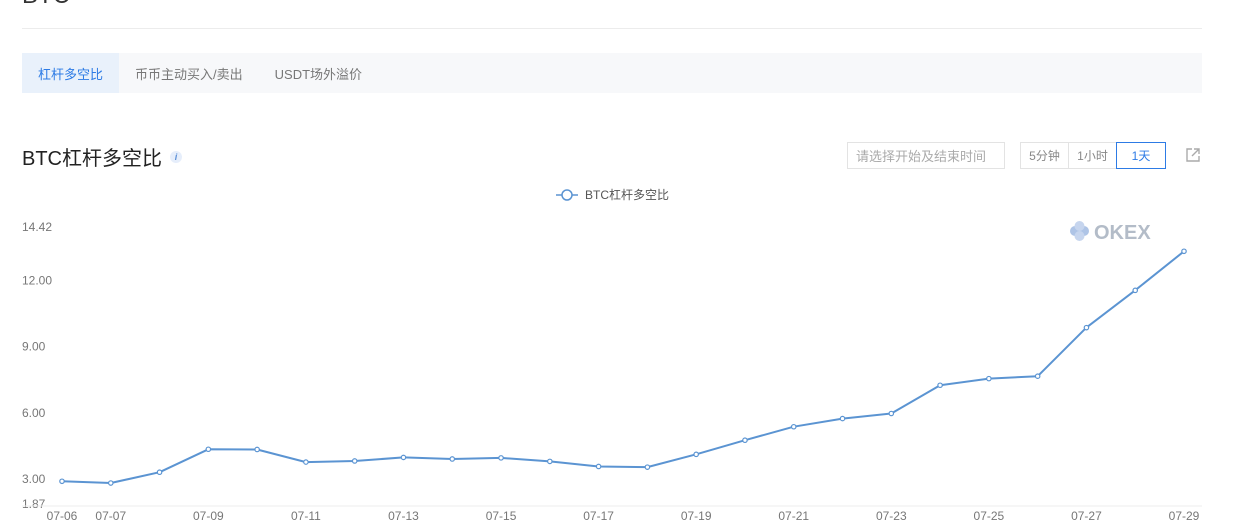 This screenshot has width=1246, height=529. What do you see at coordinates (612, 73) in the screenshot?
I see `tab-bar: 杠杆多空比 币币主动买入/卖出 USDT场外溢价` at bounding box center [612, 73].